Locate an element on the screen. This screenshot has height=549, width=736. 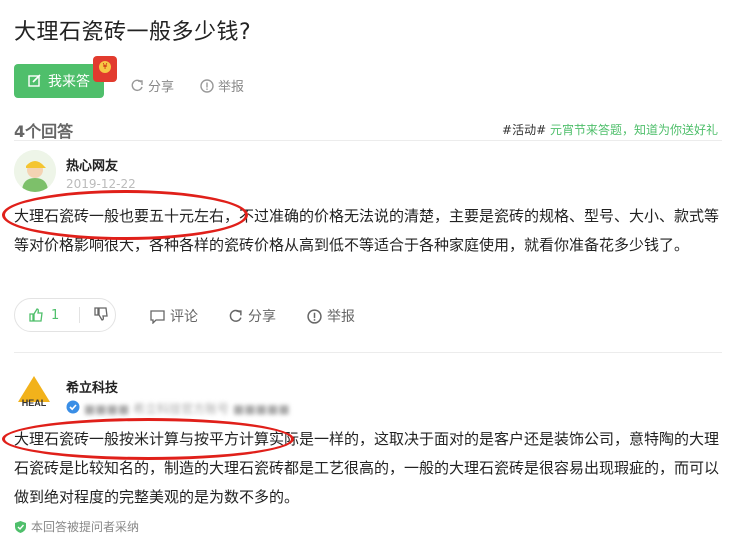
shield-check-icon is located at coordinates (20, 526).